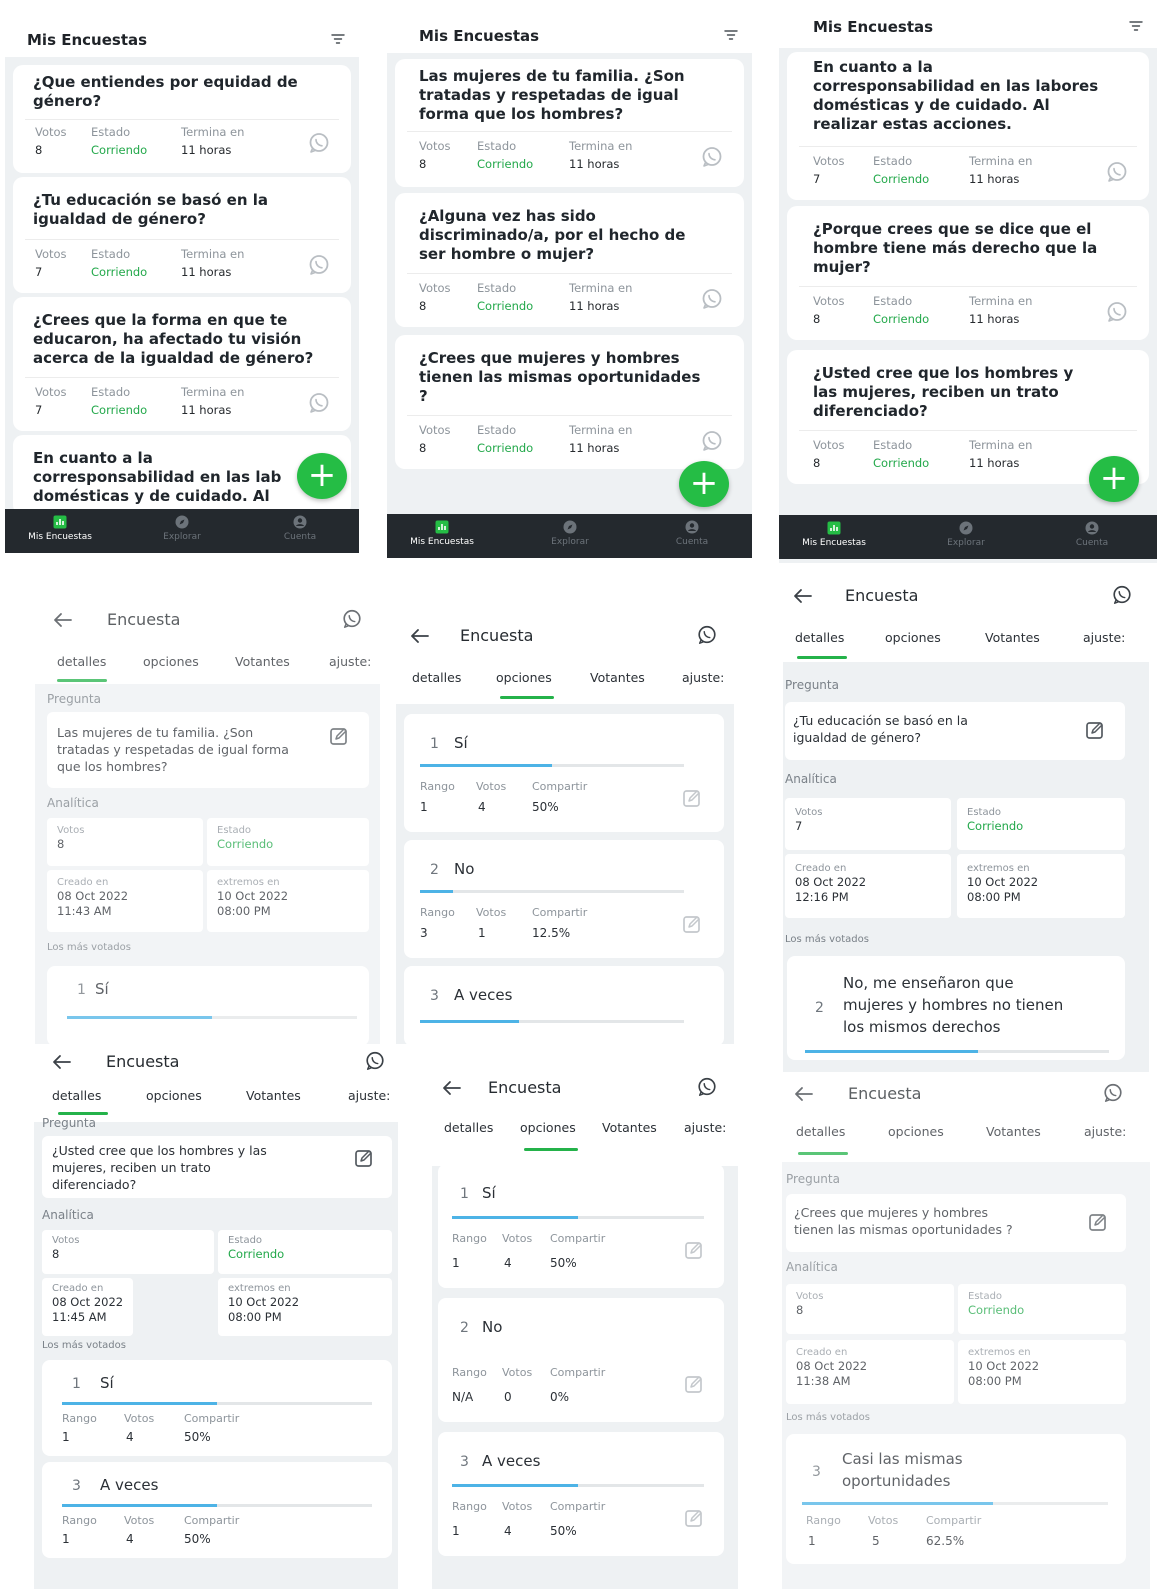 The image size is (1161, 1591). Describe the element at coordinates (816, 1472) in the screenshot. I see `option-number: 3` at that location.